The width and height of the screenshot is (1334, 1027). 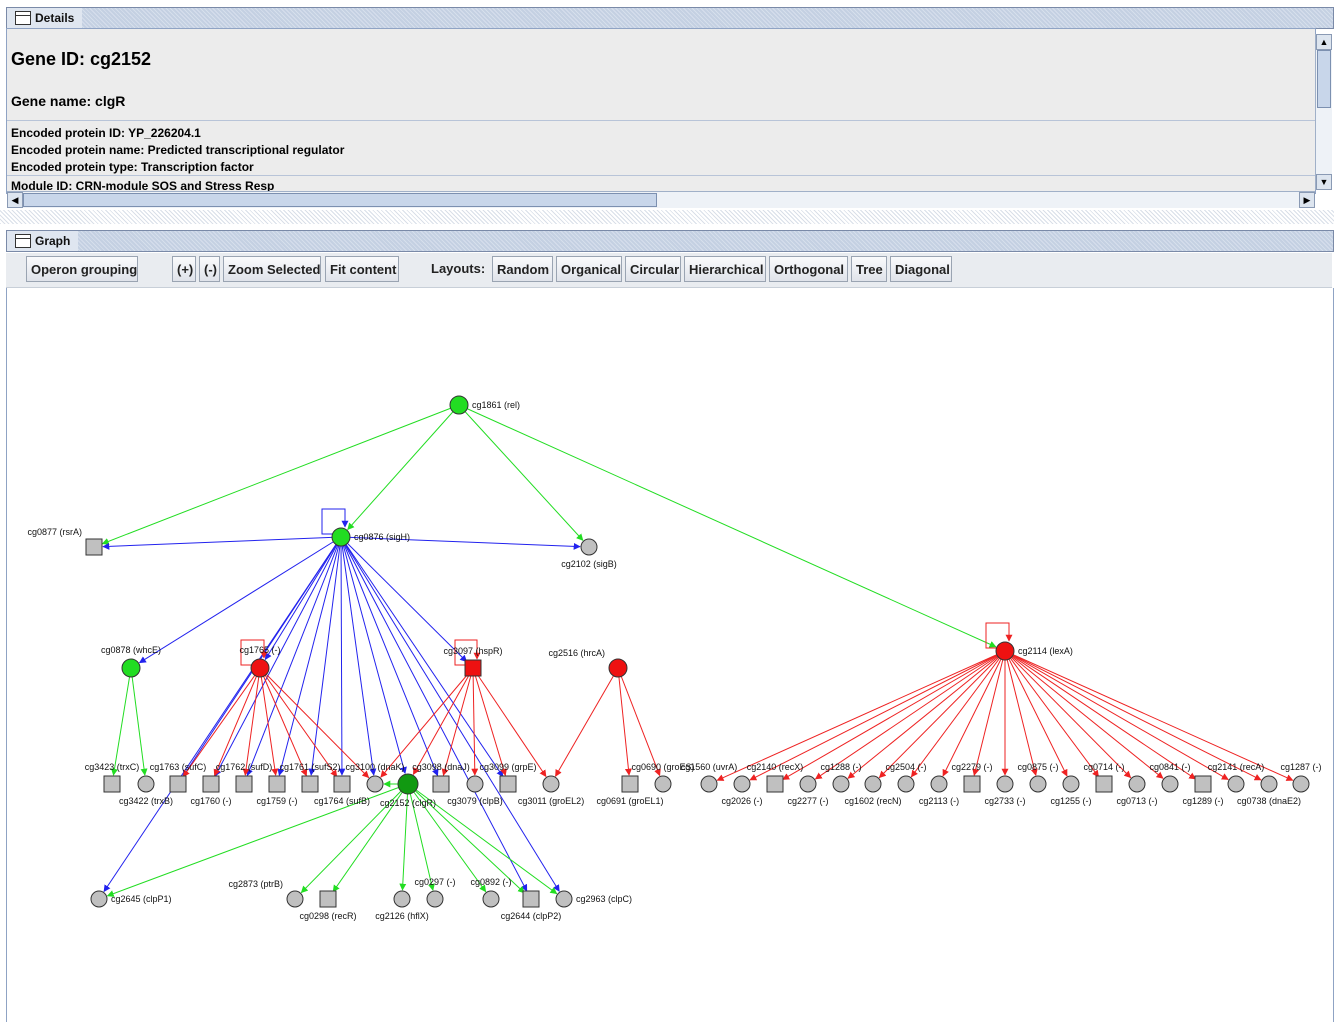 I want to click on scroll-left-button: ◀, so click(x=15, y=200).